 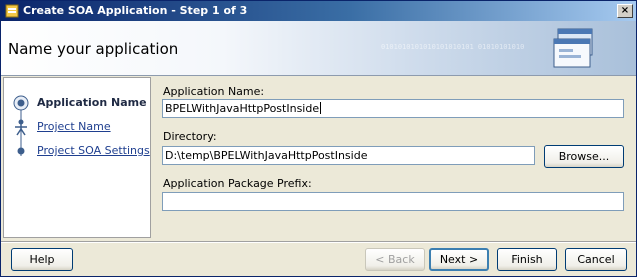 I want to click on package-prefix-label: Application Package Prefix:, so click(x=237, y=183).